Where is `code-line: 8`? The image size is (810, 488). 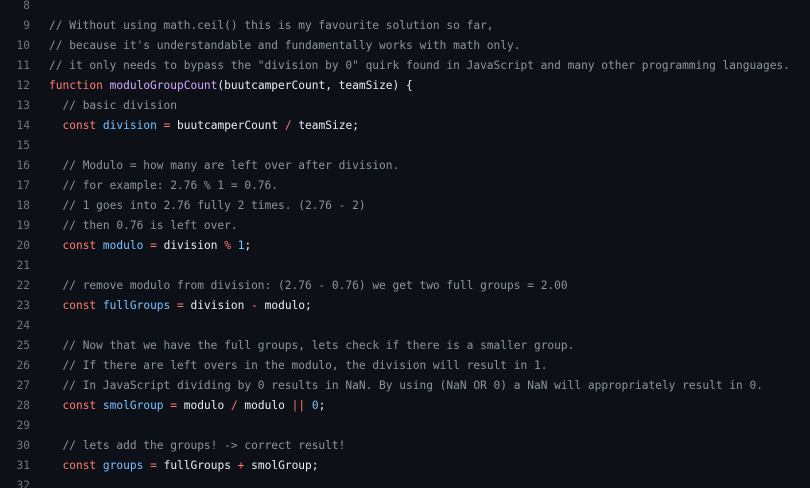 code-line: 8 is located at coordinates (405, 8).